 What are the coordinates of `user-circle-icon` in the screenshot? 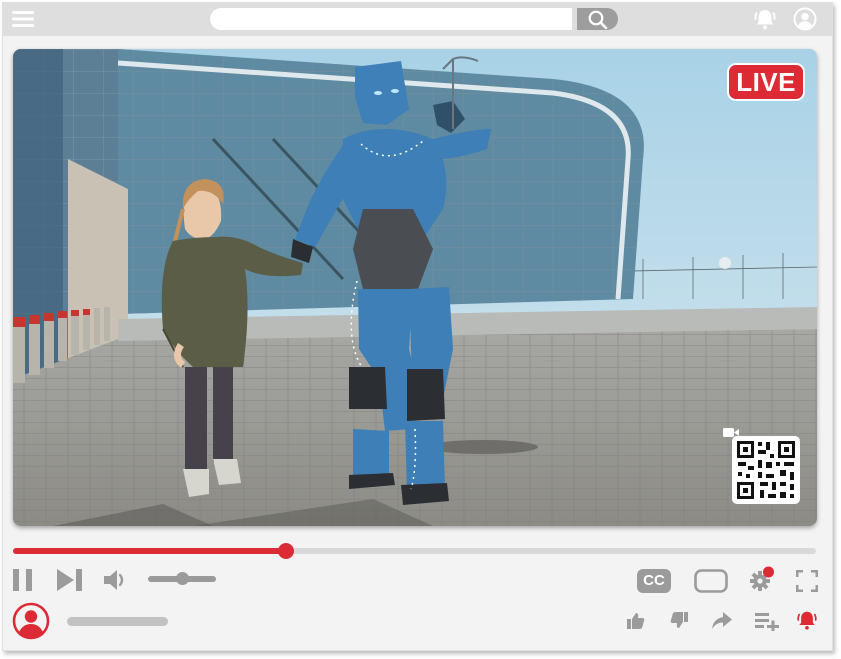 It's located at (805, 19).